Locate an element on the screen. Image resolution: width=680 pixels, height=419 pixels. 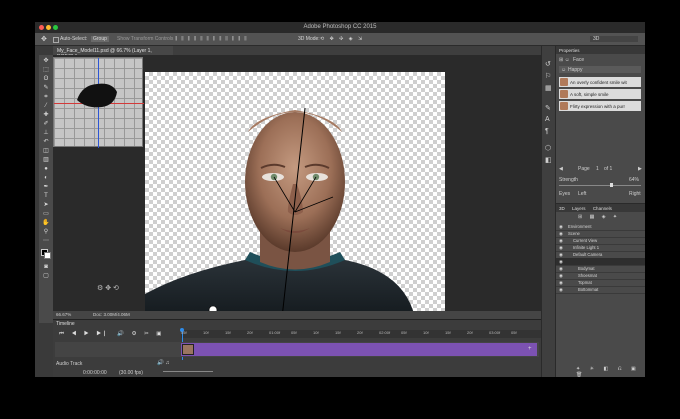
layer-name: Environment is located at coordinates (580, 227).